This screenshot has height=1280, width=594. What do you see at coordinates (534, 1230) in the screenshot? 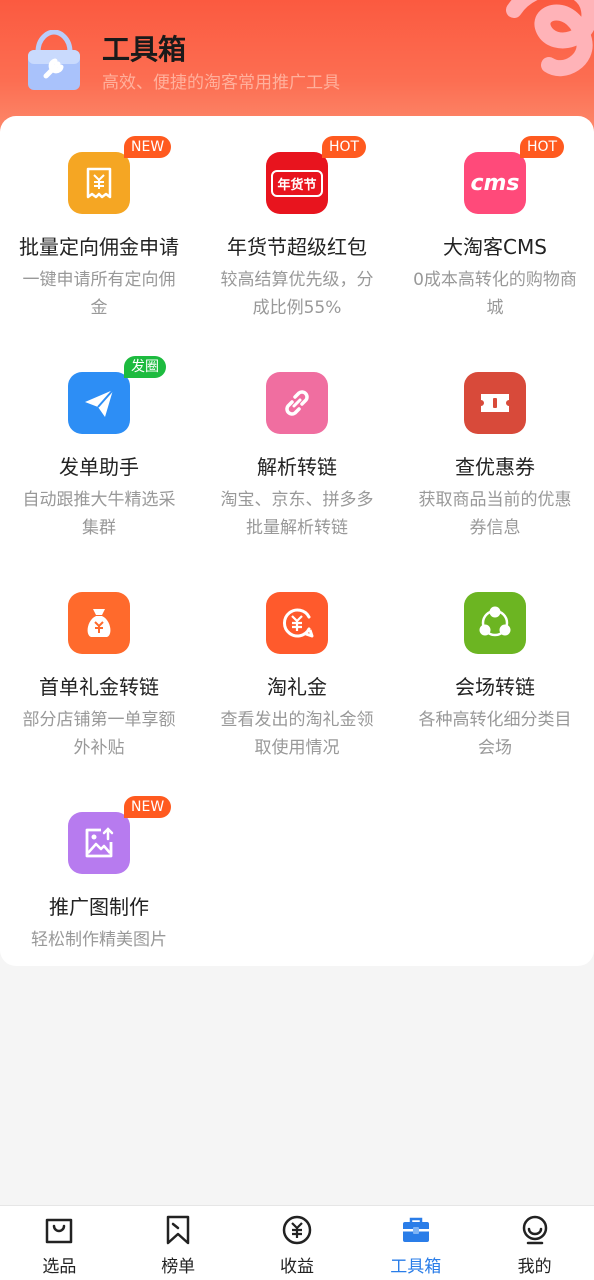
I see `profile-icon` at bounding box center [534, 1230].